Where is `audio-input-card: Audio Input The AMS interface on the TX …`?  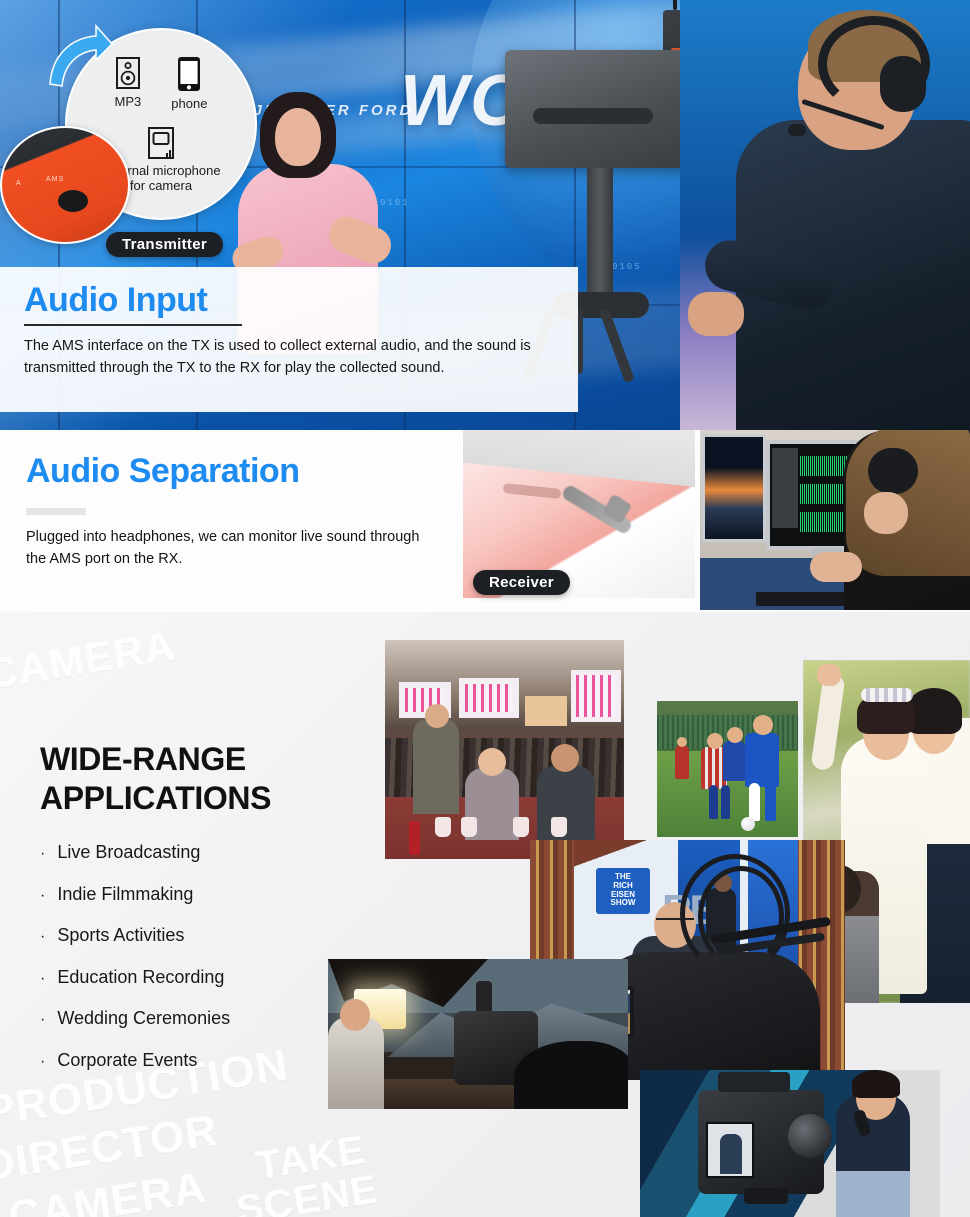 audio-input-card: Audio Input The AMS interface on the TX … is located at coordinates (289, 339).